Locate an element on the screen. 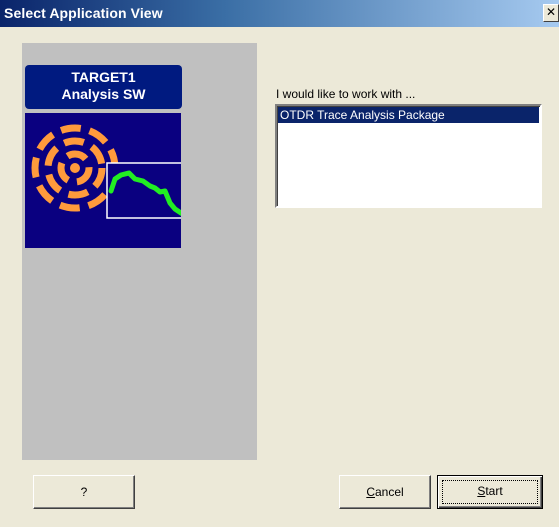 The image size is (559, 527). list-item: OTDR Trace Analysis Package is located at coordinates (408, 115).